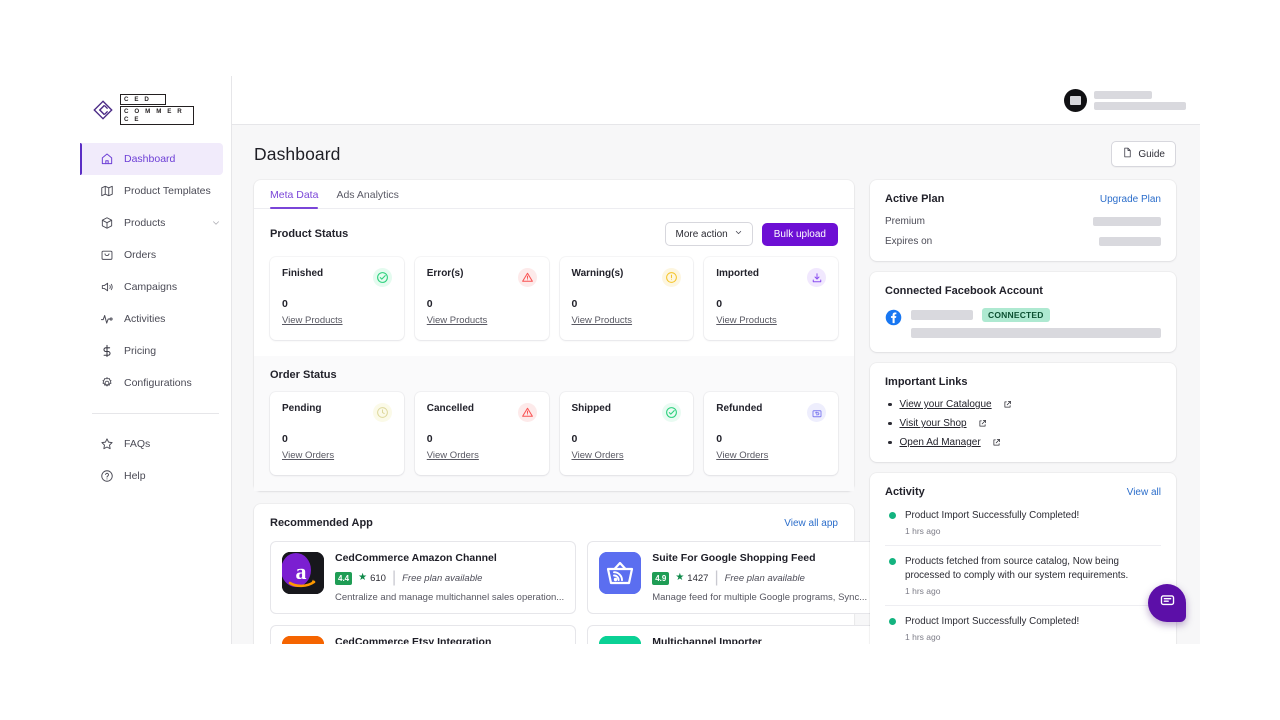 This screenshot has width=1280, height=720. What do you see at coordinates (1167, 603) in the screenshot?
I see `chat-support-button` at bounding box center [1167, 603].